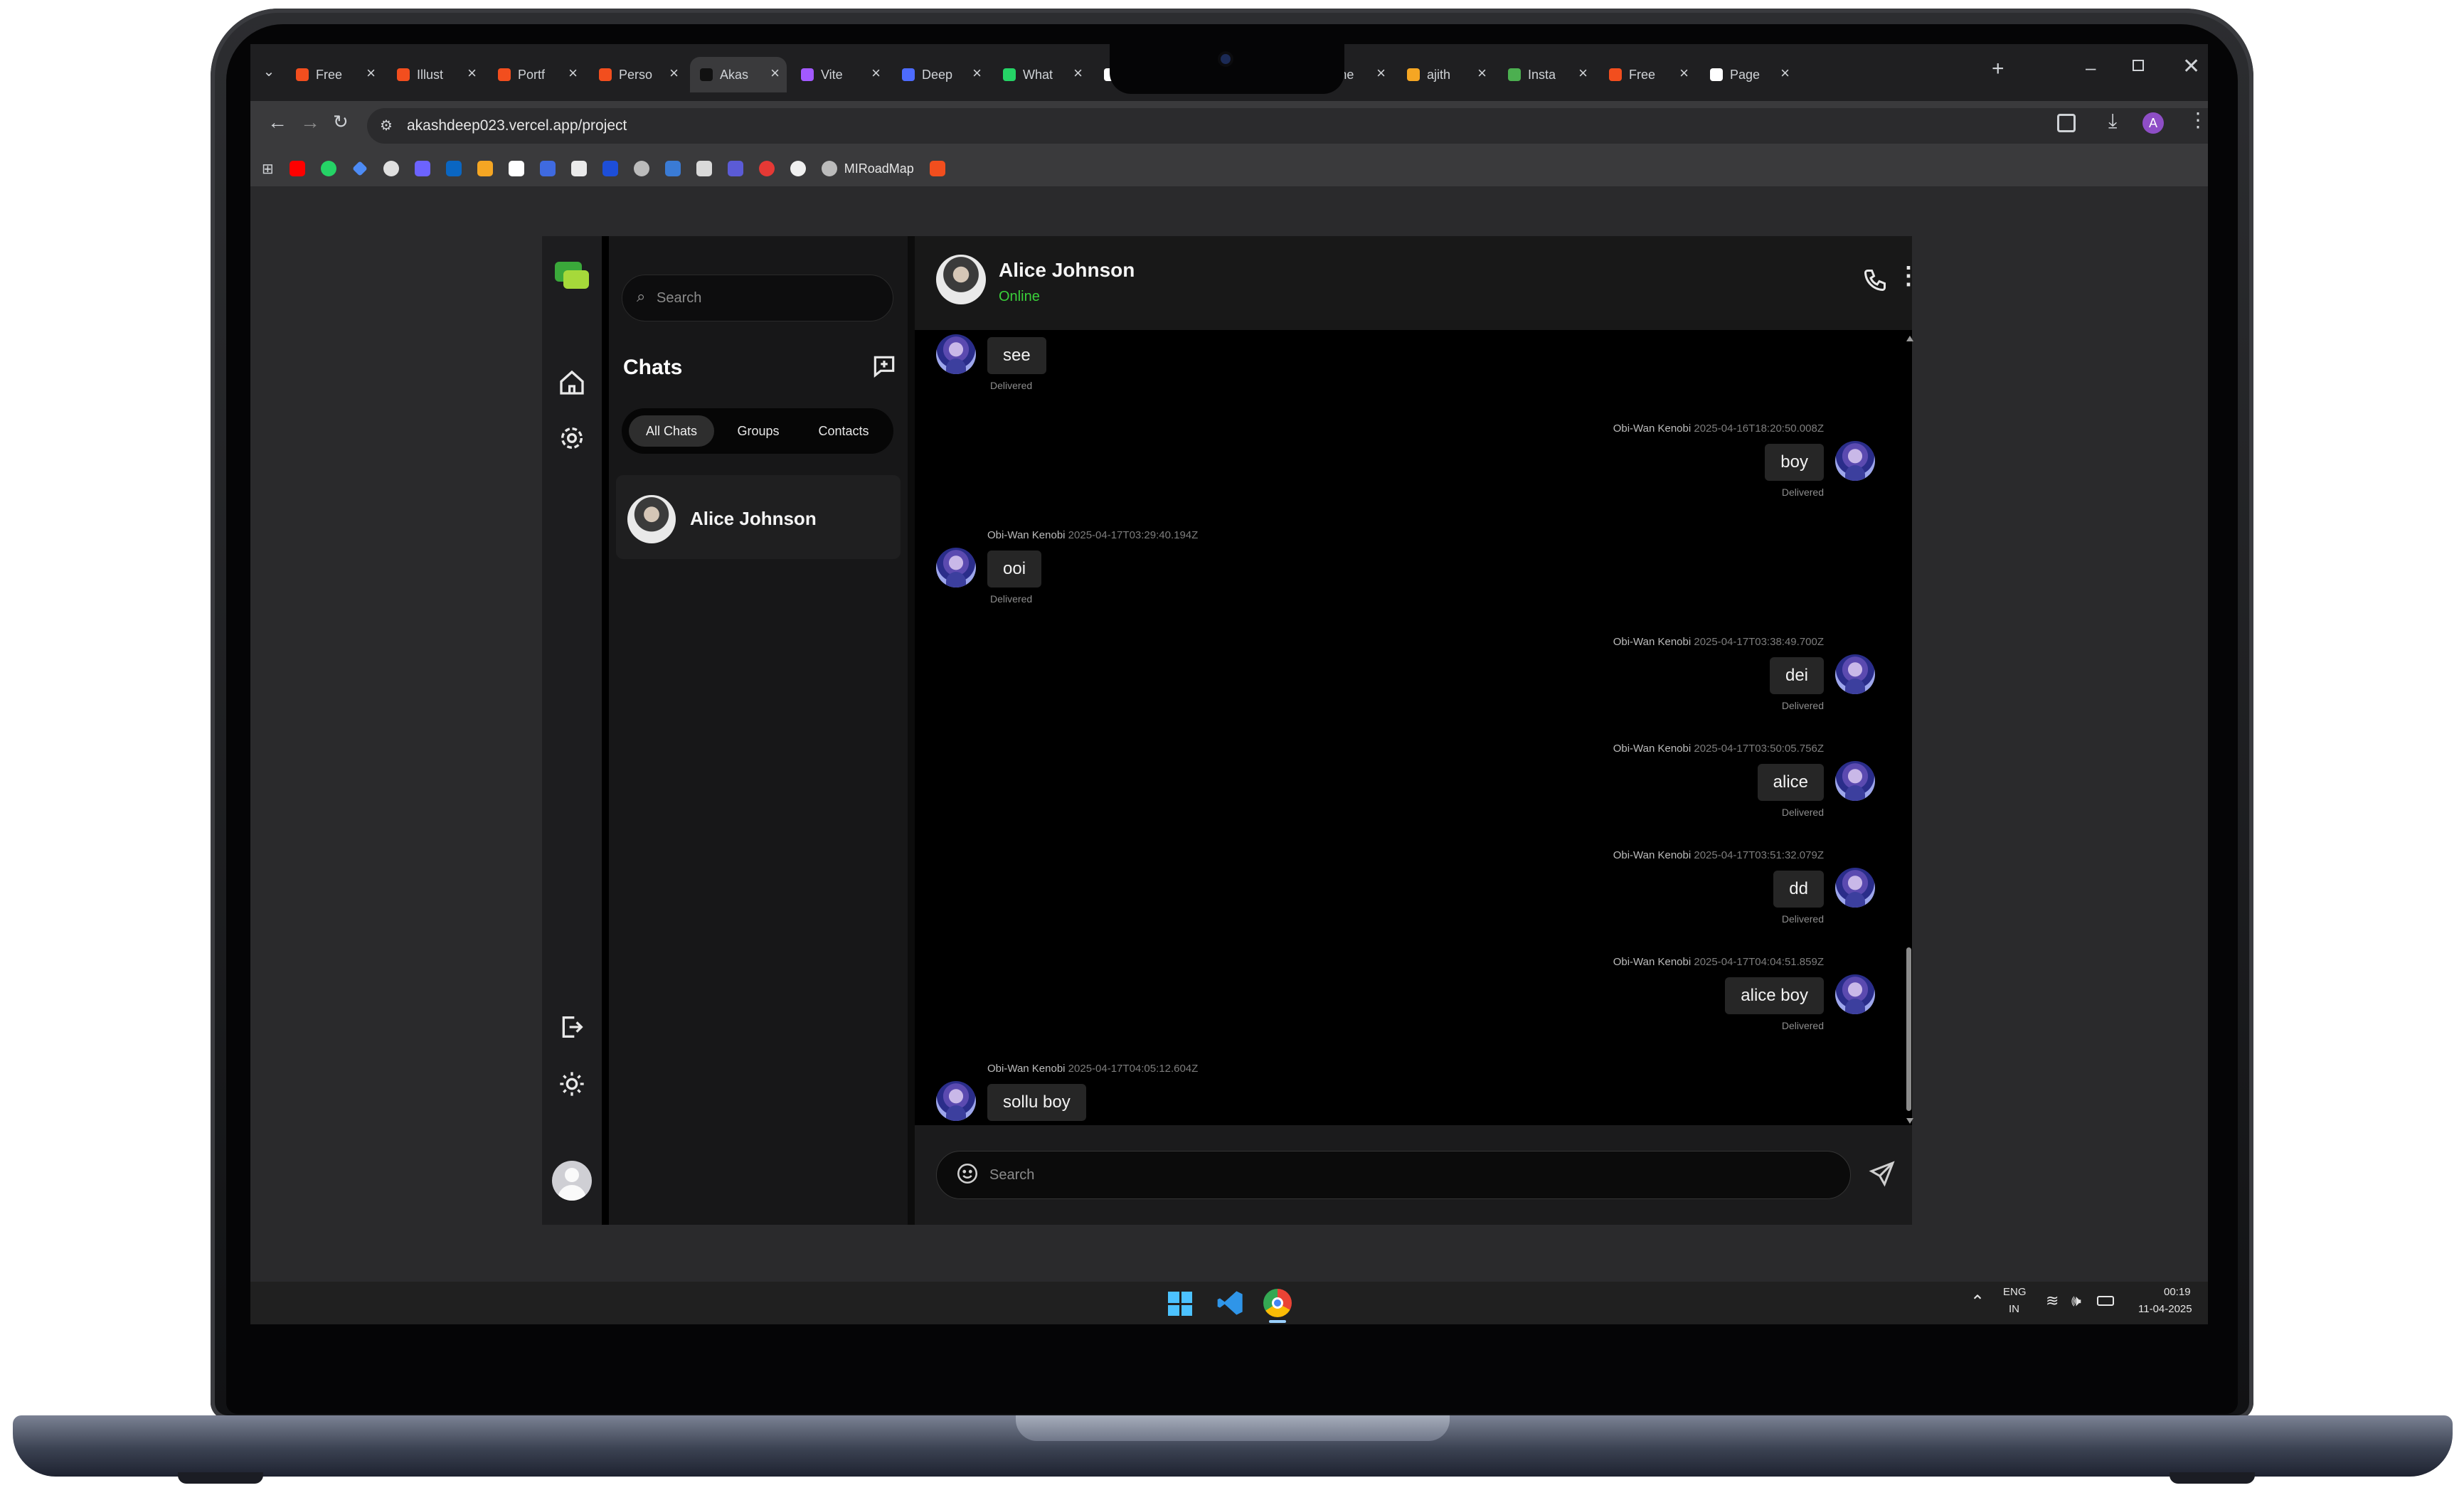  I want to click on browser-tab: Perso ×, so click(637, 74).